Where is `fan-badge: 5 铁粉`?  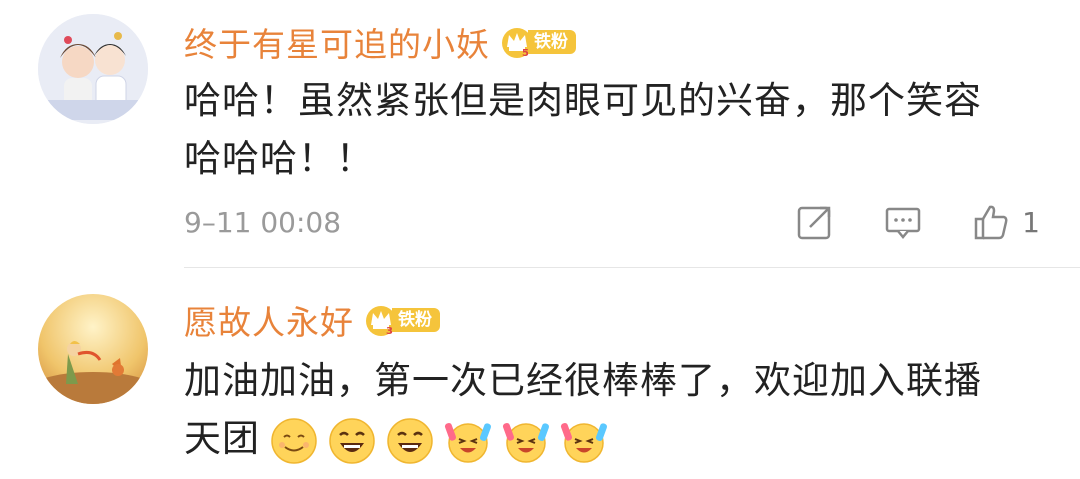
fan-badge: 5 铁粉 is located at coordinates (538, 42).